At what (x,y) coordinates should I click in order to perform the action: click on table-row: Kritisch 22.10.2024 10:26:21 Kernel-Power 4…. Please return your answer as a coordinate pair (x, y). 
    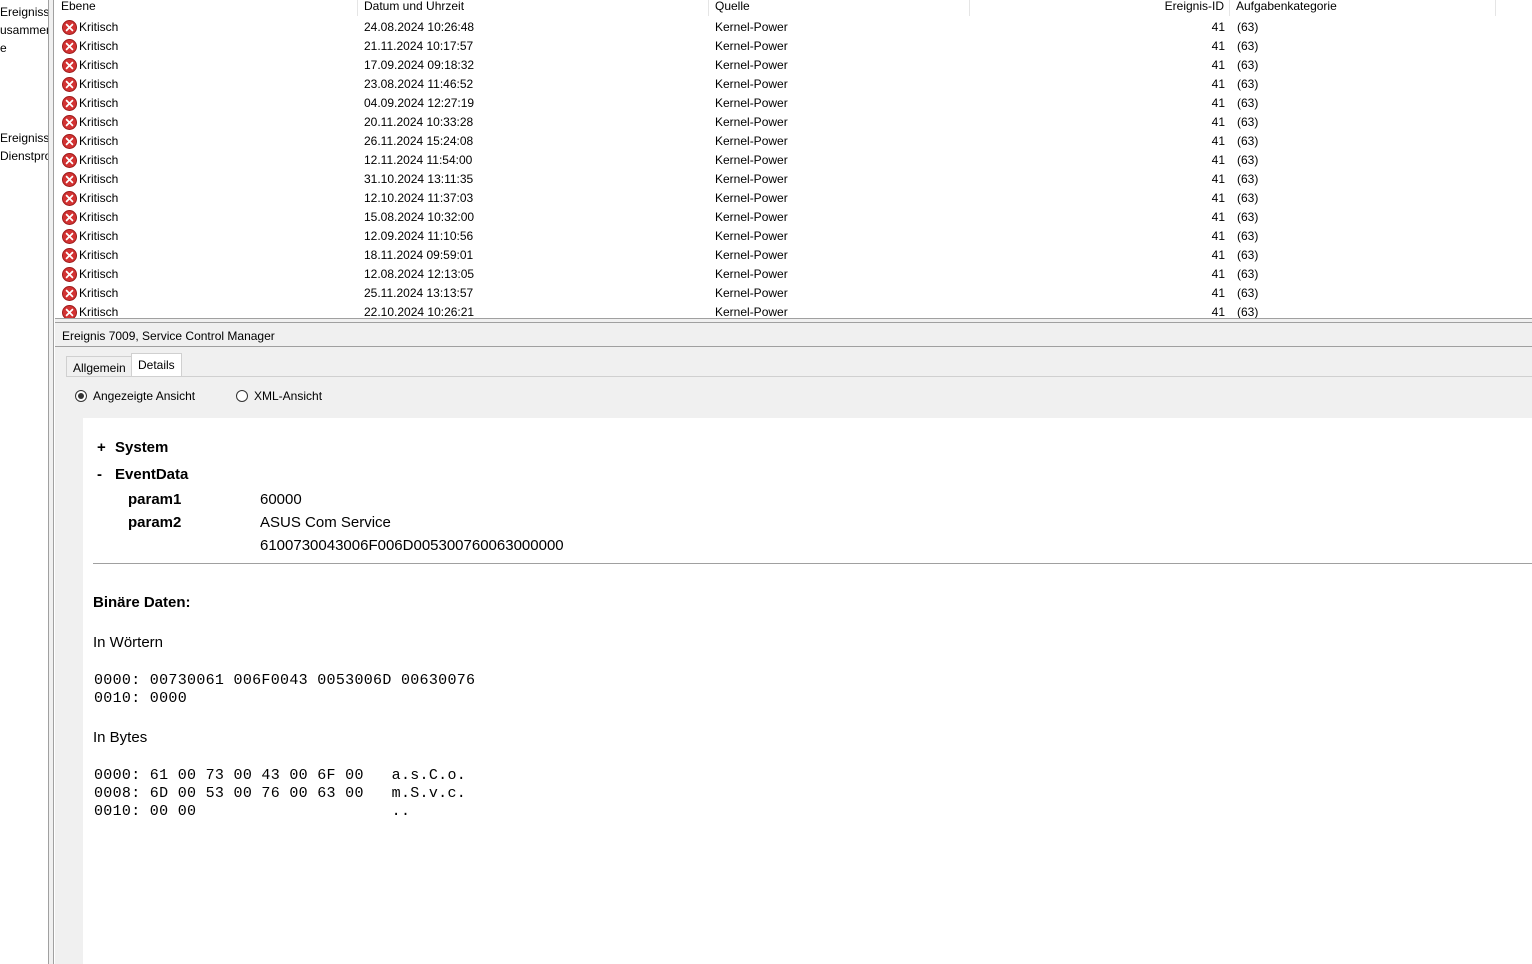
    Looking at the image, I should click on (793, 311).